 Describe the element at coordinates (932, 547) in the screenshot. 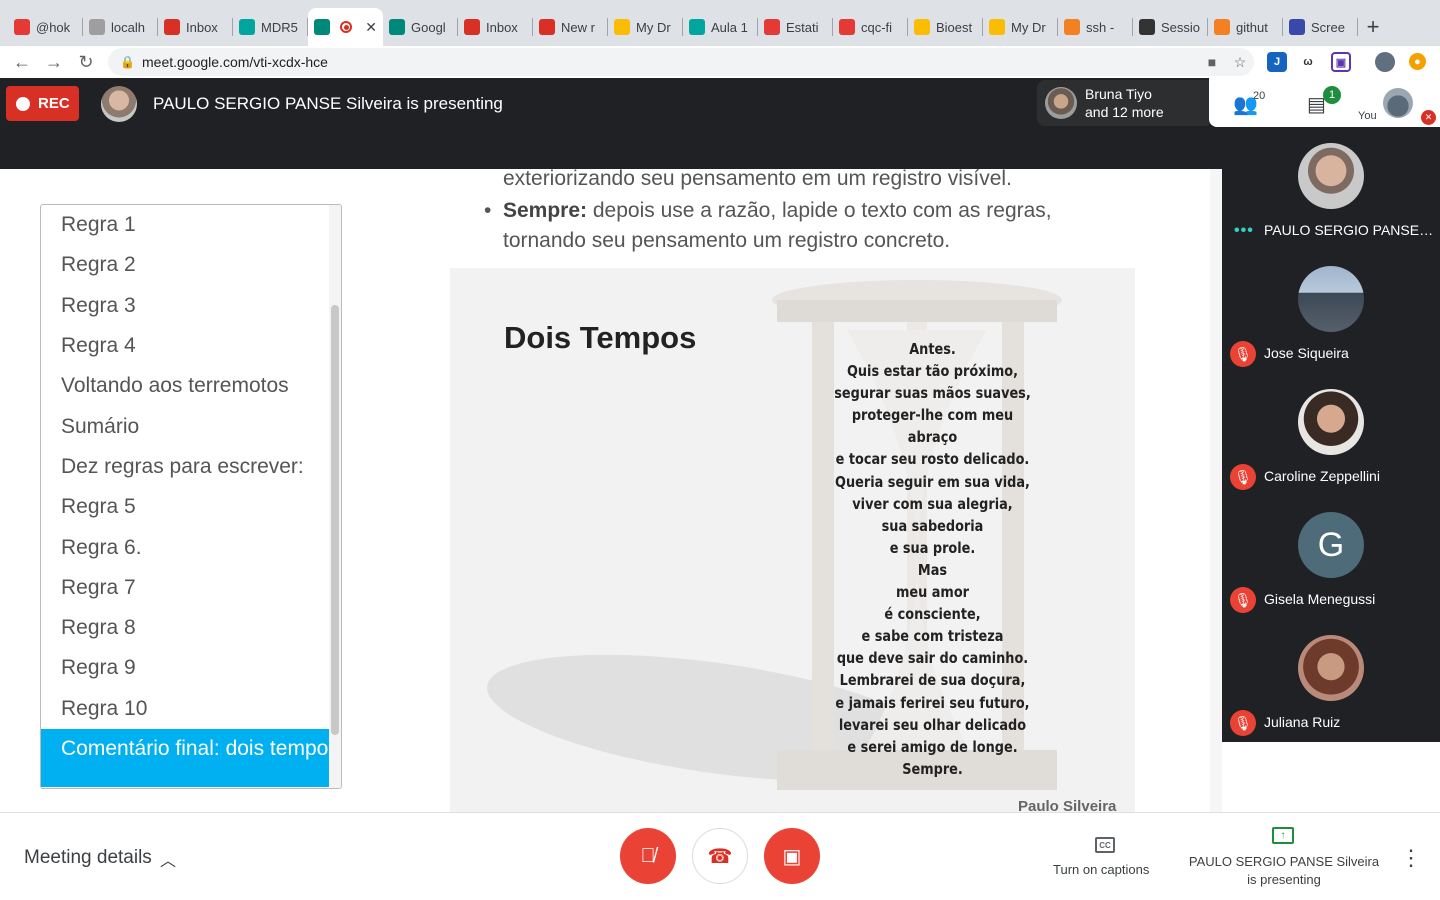

I see `poem-line: e sua prole.` at that location.